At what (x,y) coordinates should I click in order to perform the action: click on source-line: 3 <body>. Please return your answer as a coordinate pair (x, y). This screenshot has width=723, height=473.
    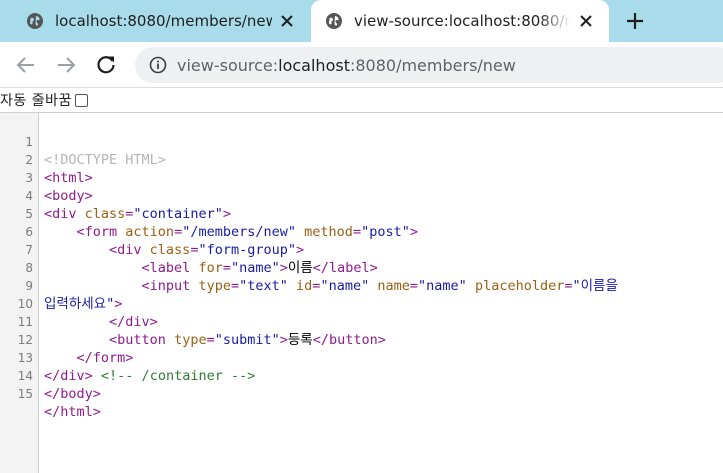
    Looking at the image, I should click on (361, 177).